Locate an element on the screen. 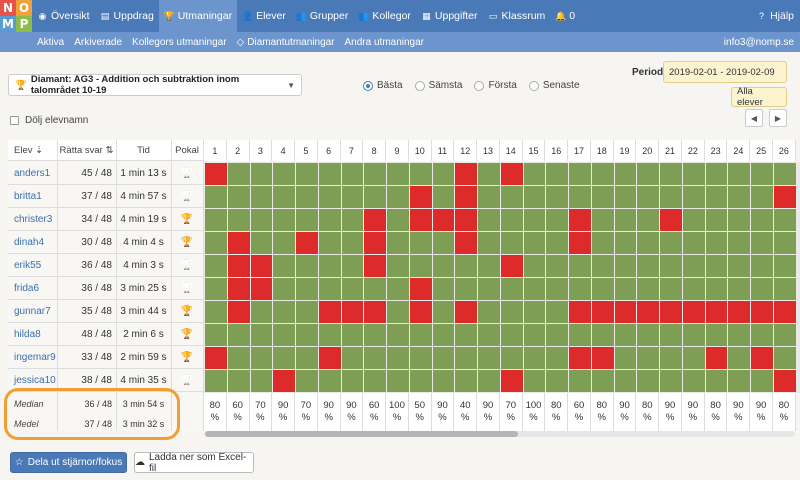  question-column-header: 12 is located at coordinates (466, 150).